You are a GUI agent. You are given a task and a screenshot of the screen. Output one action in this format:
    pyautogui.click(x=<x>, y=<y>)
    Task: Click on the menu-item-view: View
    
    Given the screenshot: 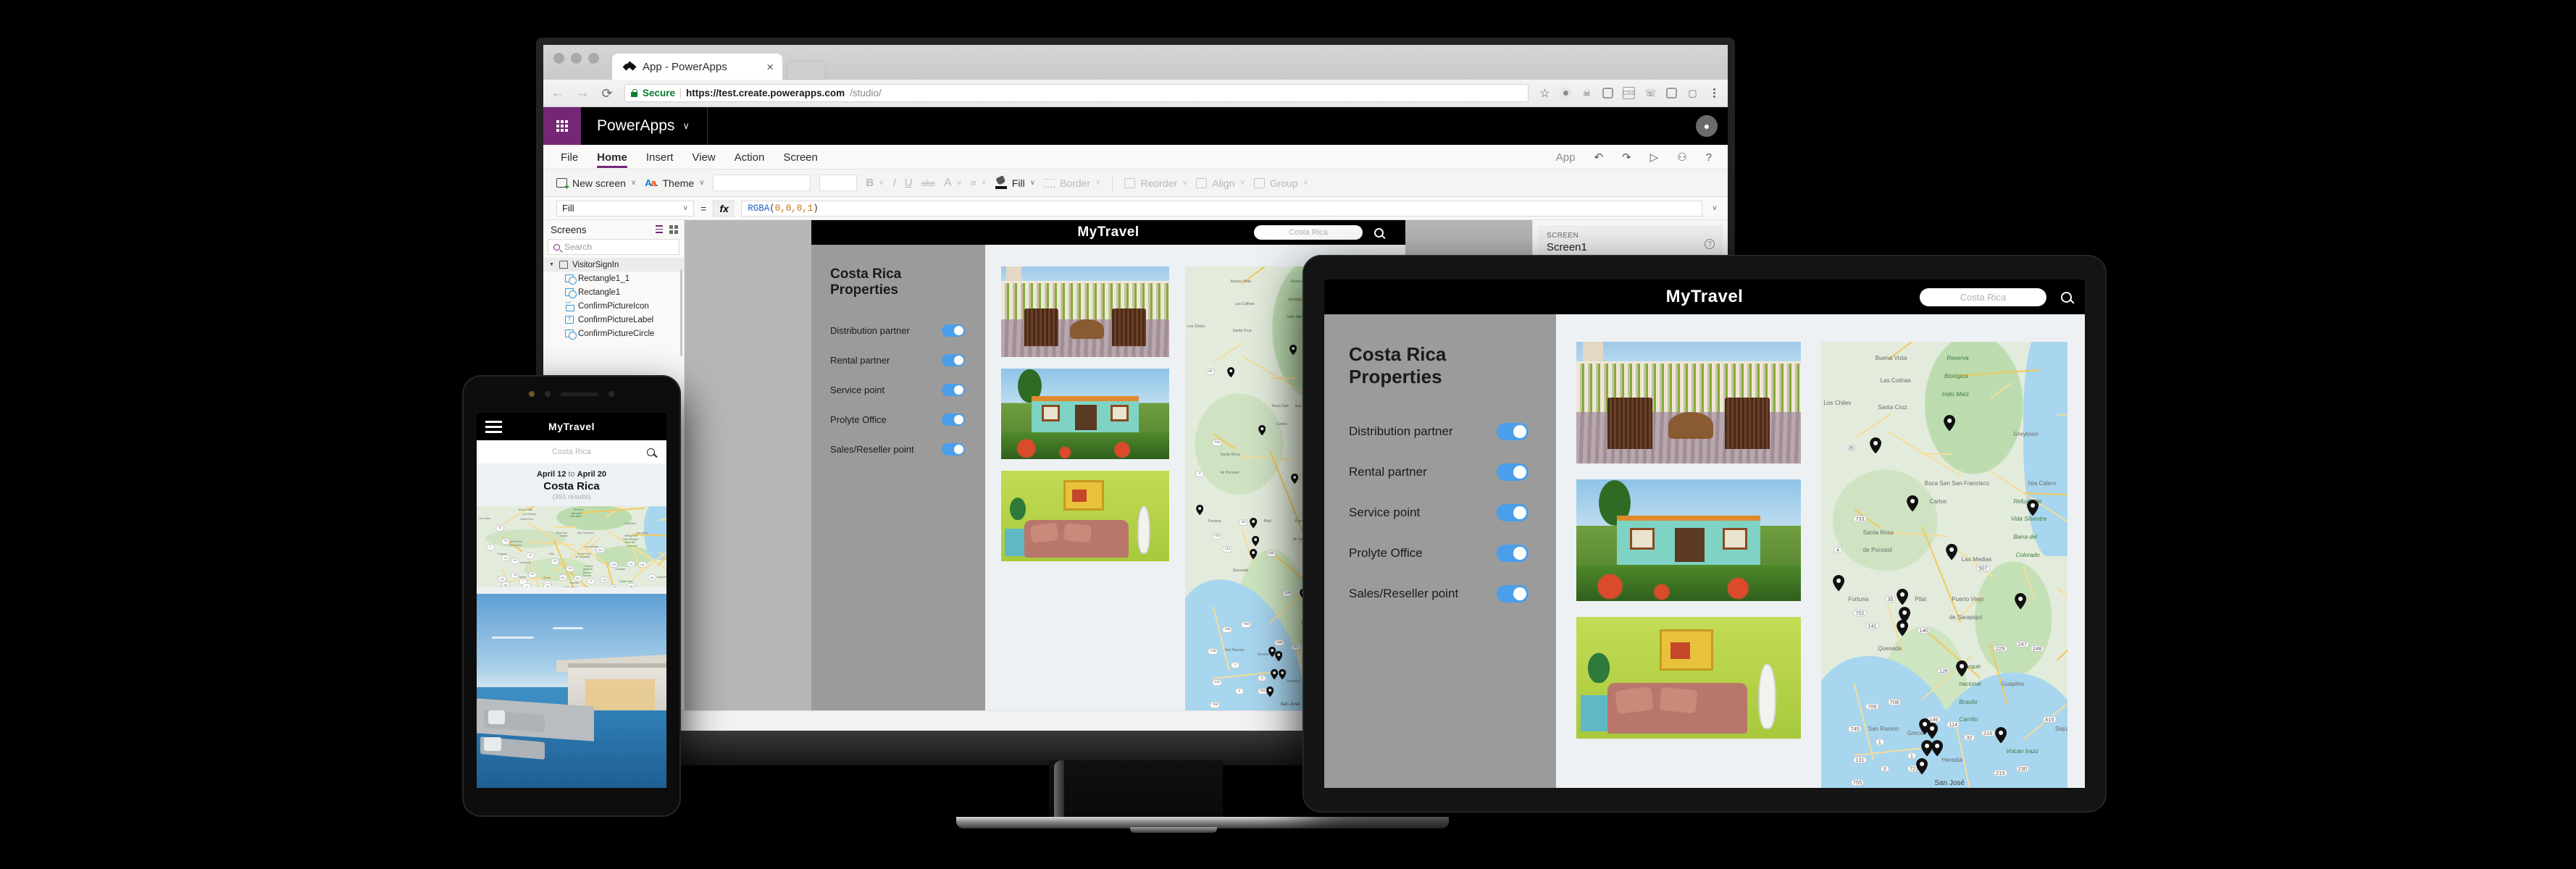 What is the action you would take?
    pyautogui.click(x=703, y=157)
    